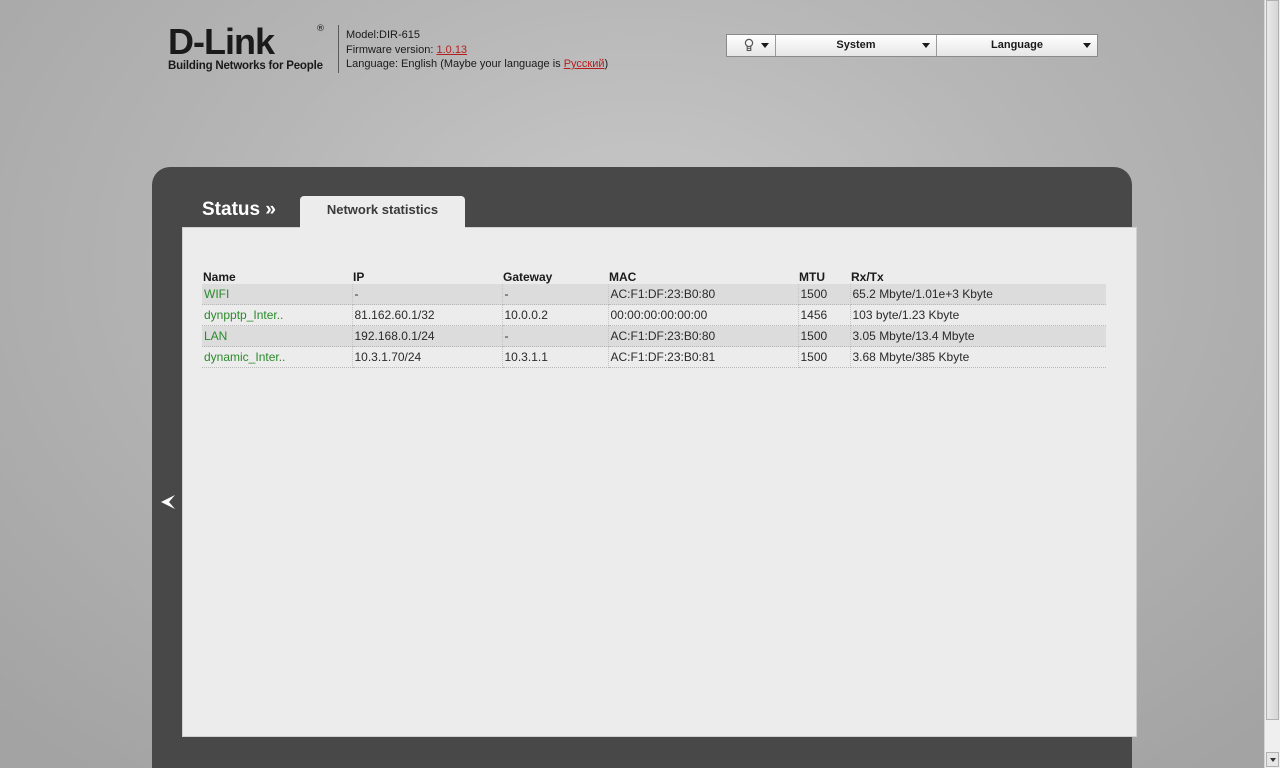 This screenshot has height=768, width=1280. Describe the element at coordinates (703, 315) in the screenshot. I see `cell-mac: 00:00:00:00:00:00` at that location.